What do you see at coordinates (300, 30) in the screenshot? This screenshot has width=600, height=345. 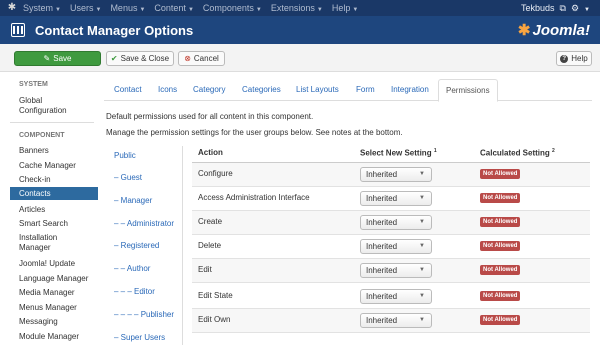 I see `page-header: Contact Manager Options ✱ Joomla!` at bounding box center [300, 30].